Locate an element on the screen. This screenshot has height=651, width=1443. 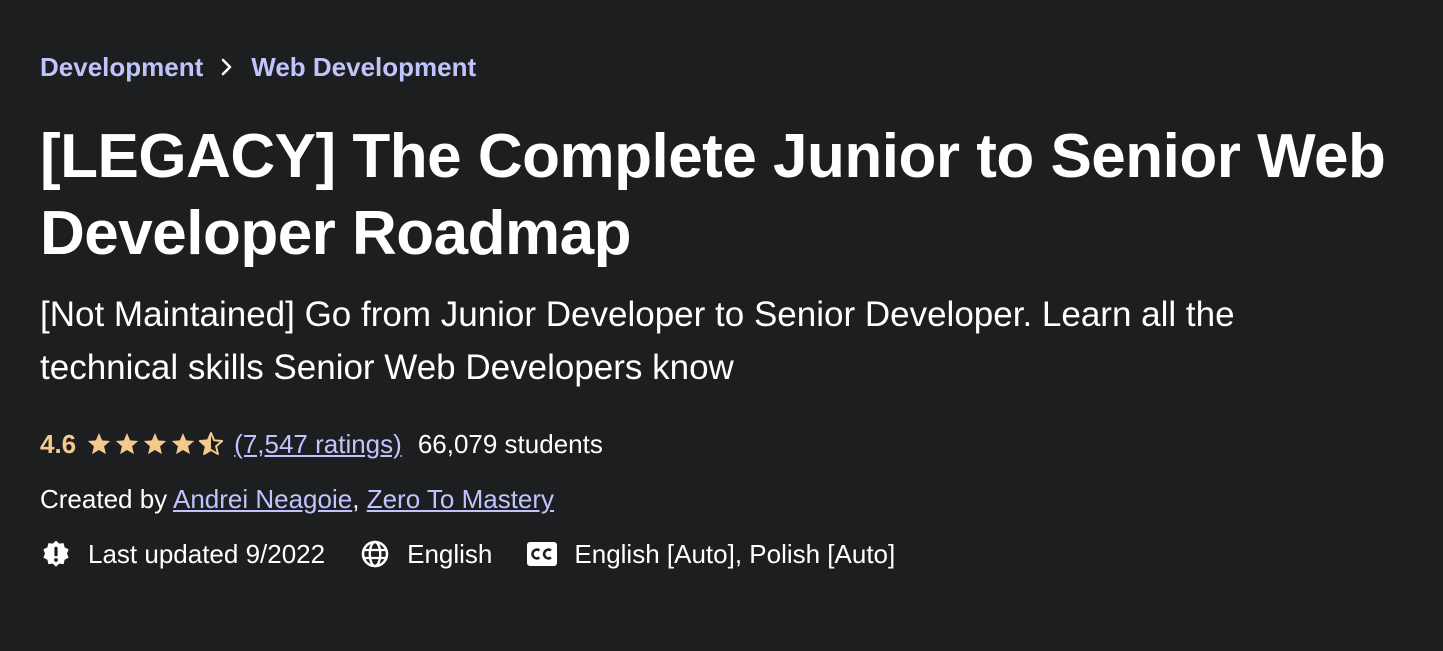
last-updated-text: Last updated 9/2022 is located at coordinates (207, 554).